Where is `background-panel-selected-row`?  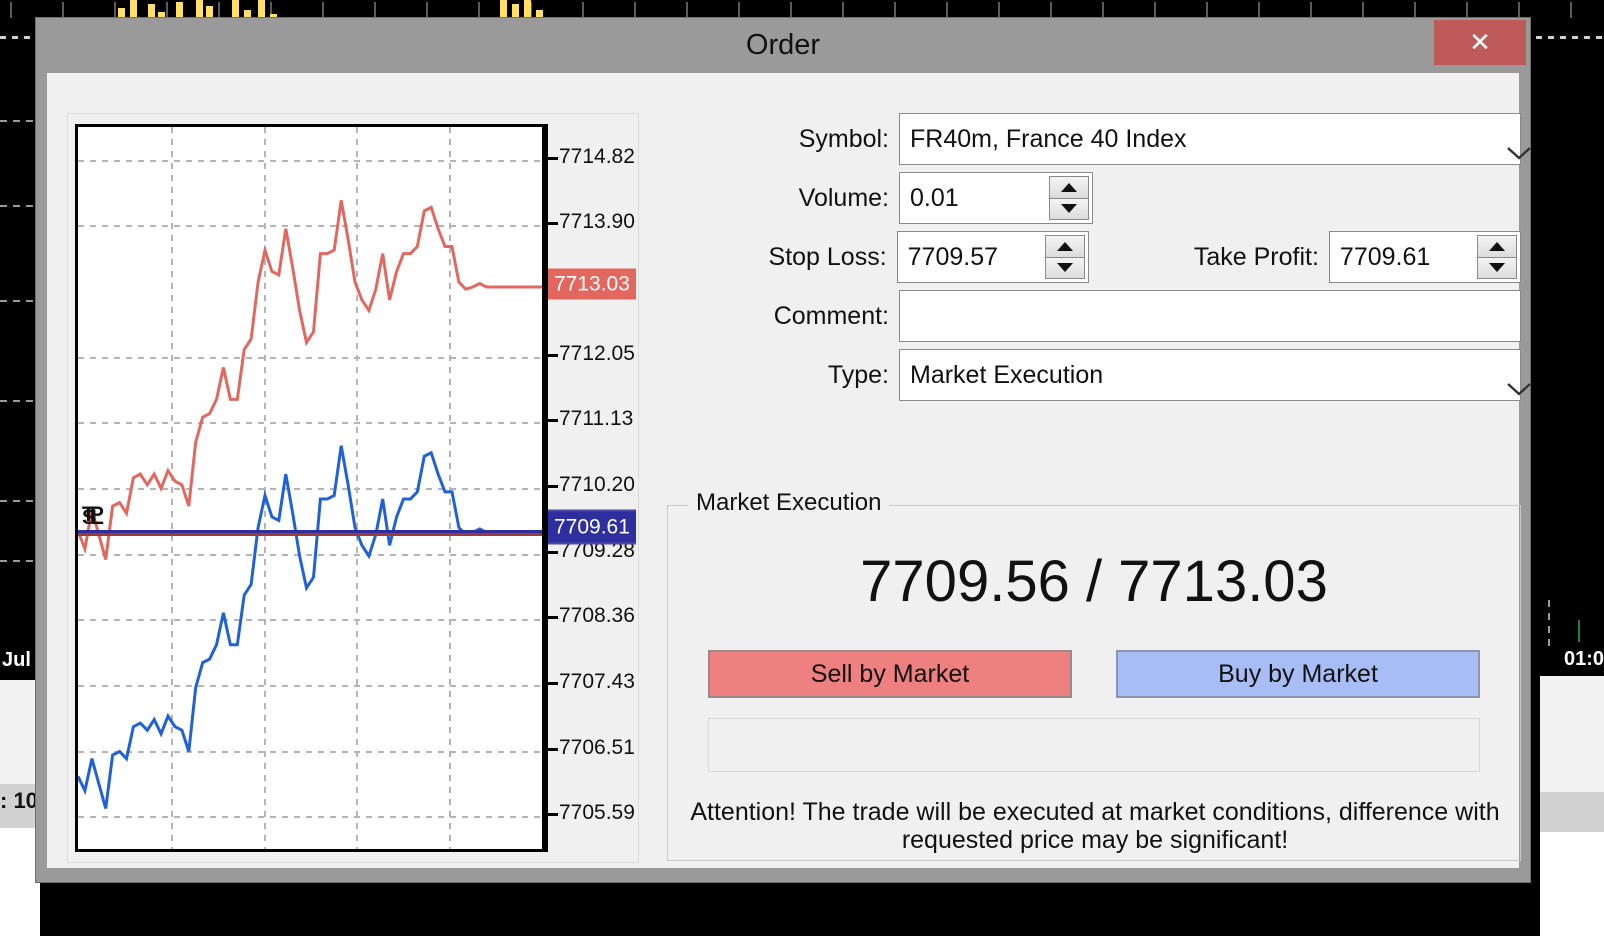 background-panel-selected-row is located at coordinates (1572, 812).